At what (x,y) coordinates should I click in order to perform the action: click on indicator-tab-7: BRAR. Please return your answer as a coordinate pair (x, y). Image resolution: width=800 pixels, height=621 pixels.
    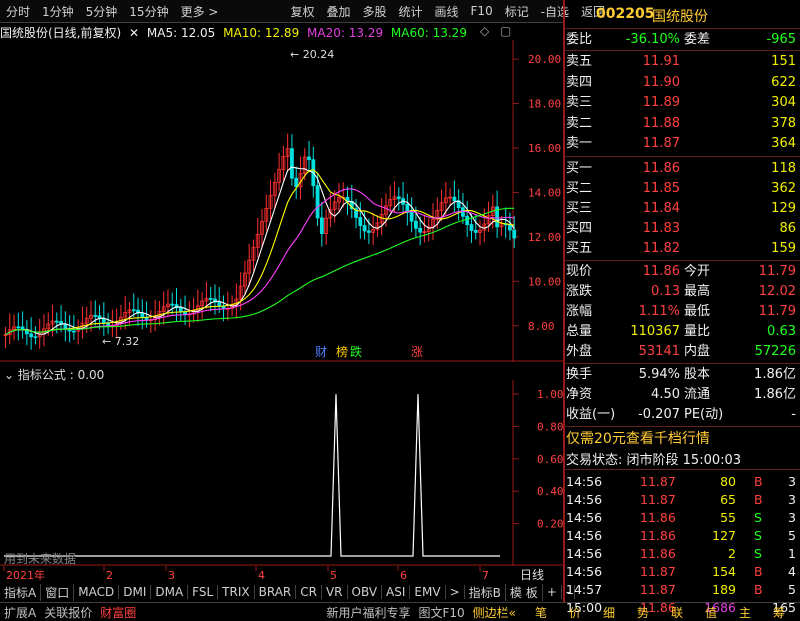
    Looking at the image, I should click on (276, 592).